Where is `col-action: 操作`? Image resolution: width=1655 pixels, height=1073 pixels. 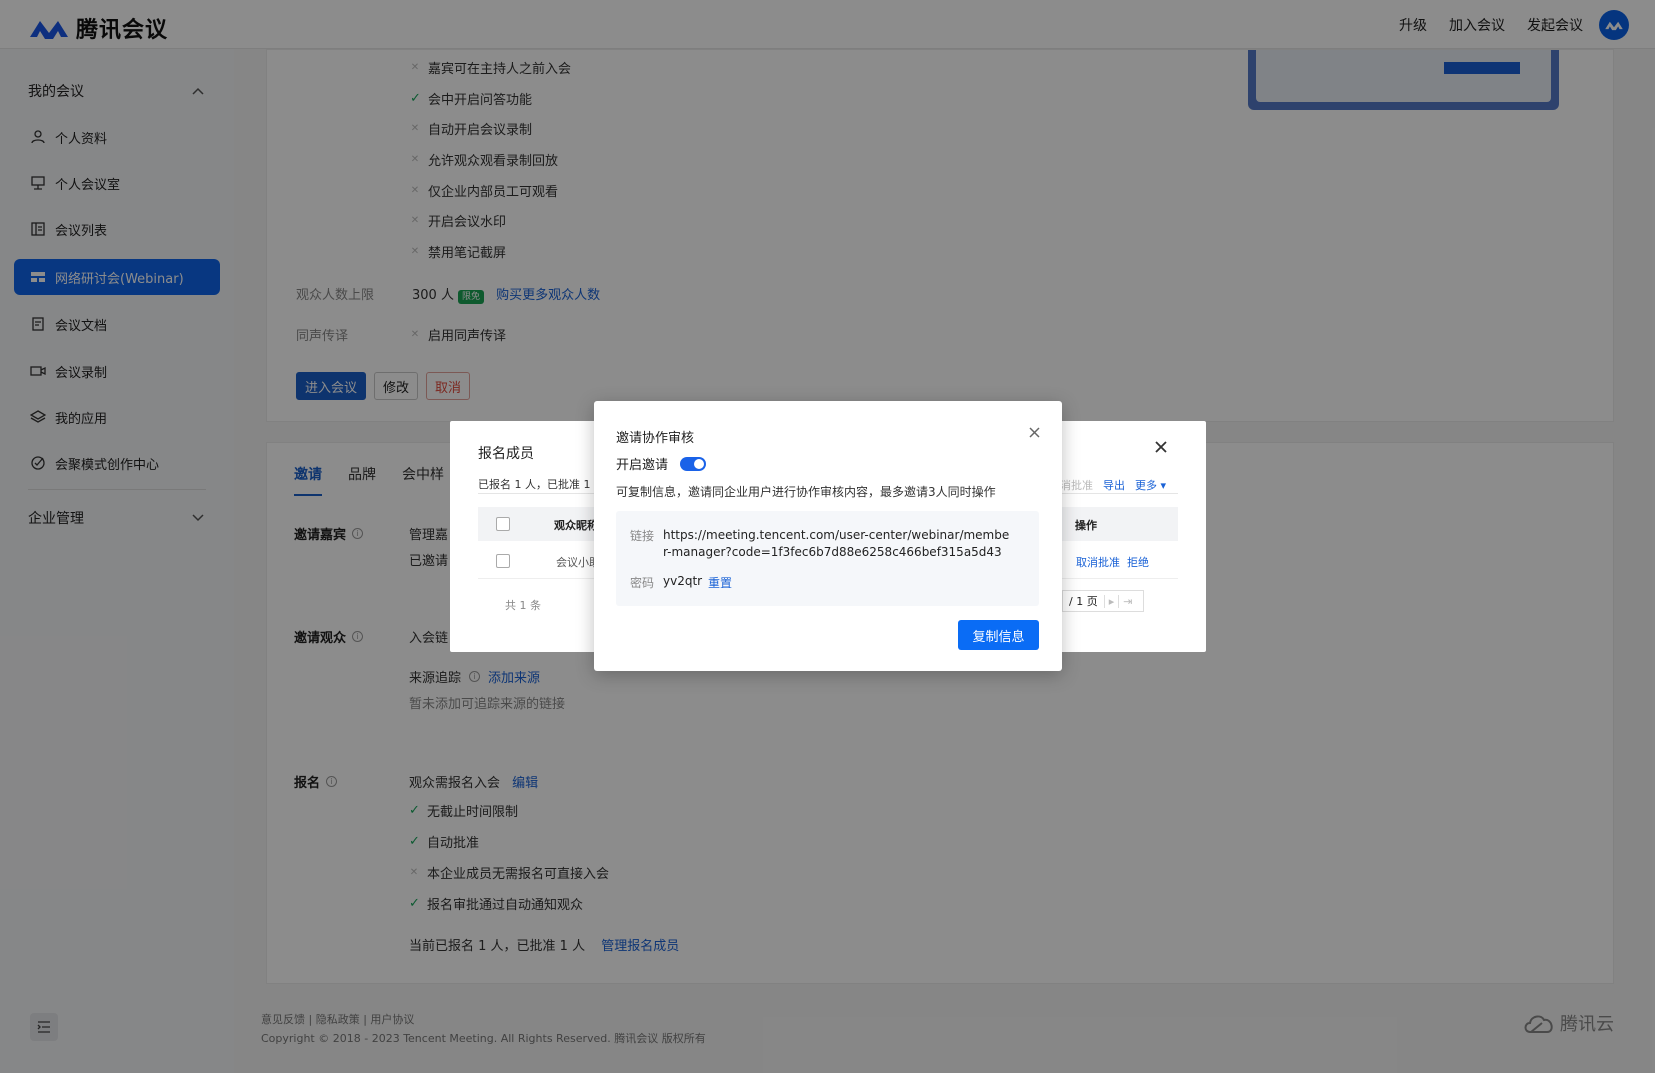
col-action: 操作 is located at coordinates (1086, 525).